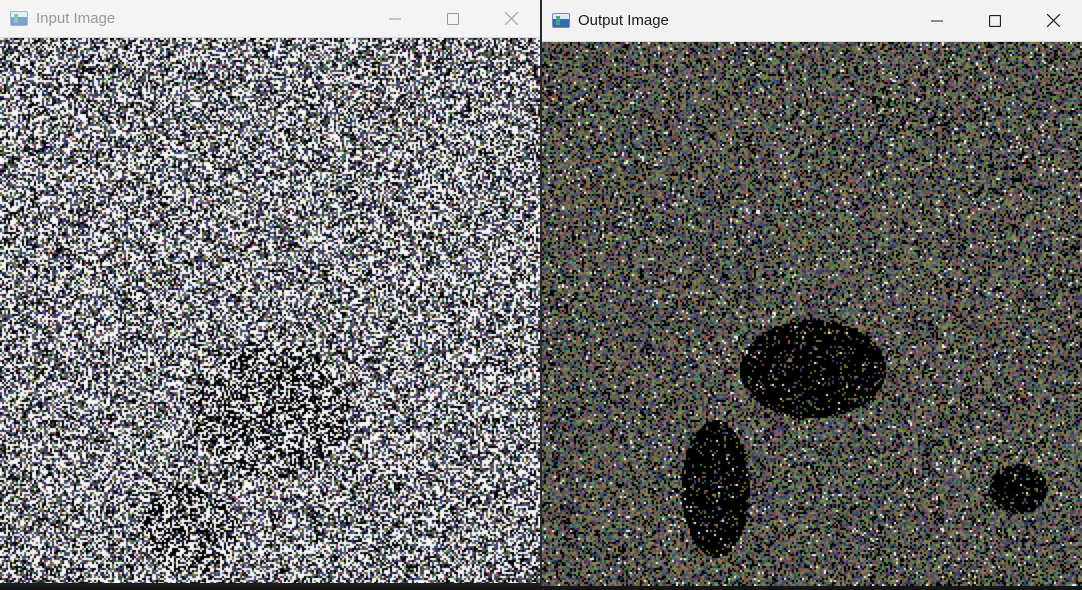  What do you see at coordinates (270, 19) in the screenshot?
I see `input-window-titlebar: Input Image` at bounding box center [270, 19].